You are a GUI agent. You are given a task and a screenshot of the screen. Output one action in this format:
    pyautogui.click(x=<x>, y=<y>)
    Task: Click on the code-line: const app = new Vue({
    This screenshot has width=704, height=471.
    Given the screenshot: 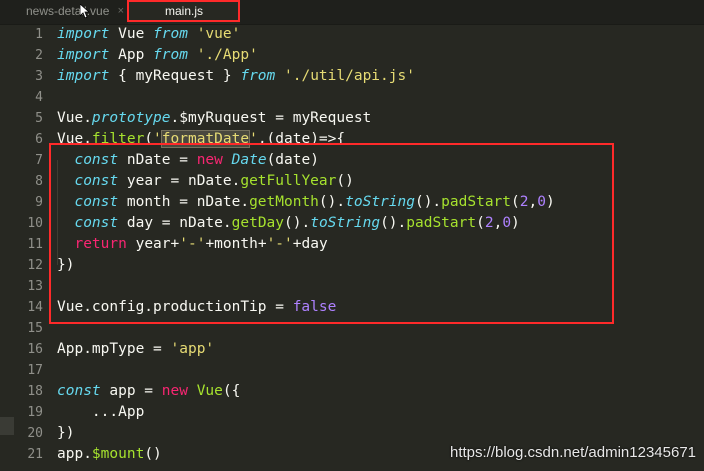 What is the action you would take?
    pyautogui.click(x=148, y=391)
    